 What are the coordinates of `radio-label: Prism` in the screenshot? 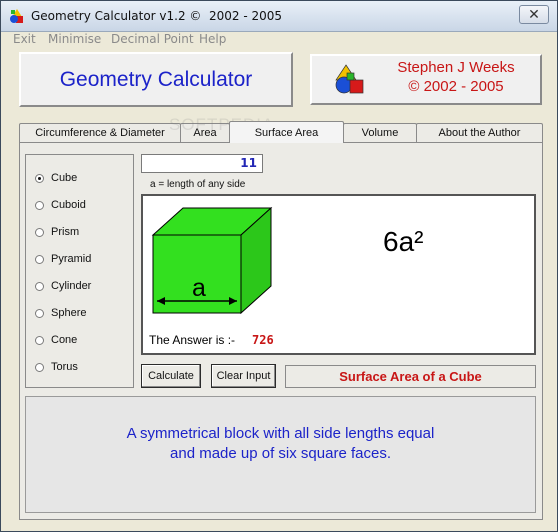 It's located at (65, 232).